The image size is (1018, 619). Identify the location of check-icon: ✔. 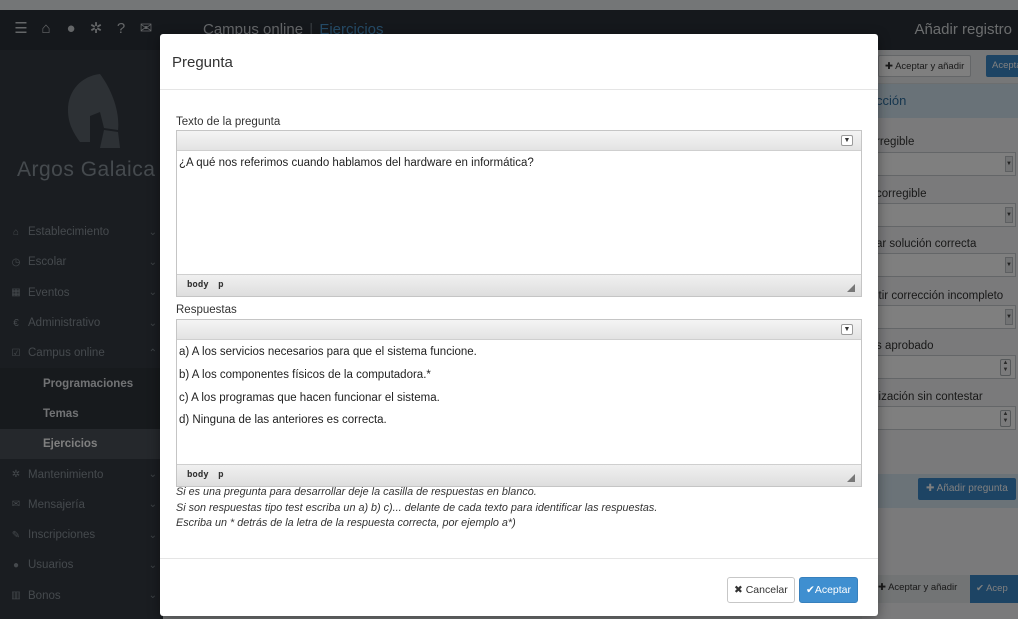
(810, 590).